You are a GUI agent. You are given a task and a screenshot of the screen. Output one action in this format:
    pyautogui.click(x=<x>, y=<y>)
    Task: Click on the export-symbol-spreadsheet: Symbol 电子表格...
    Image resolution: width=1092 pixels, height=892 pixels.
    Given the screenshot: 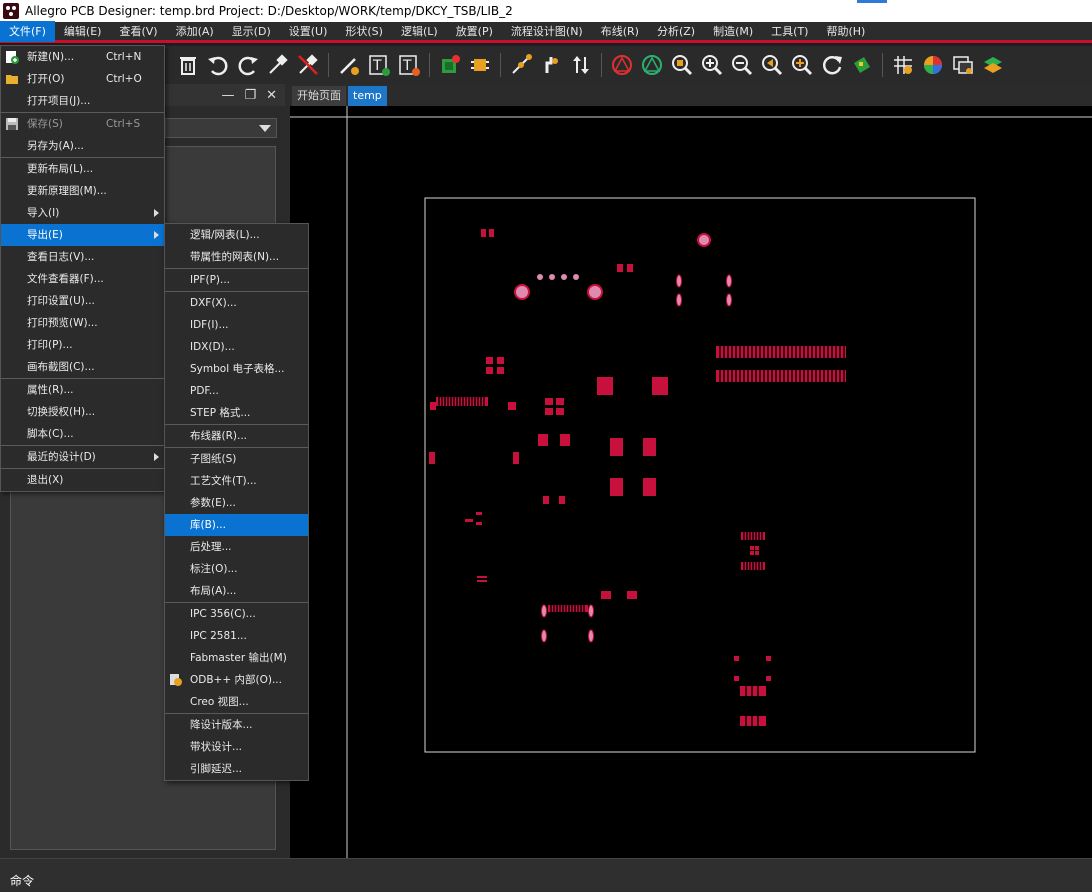 What is the action you would take?
    pyautogui.click(x=236, y=369)
    